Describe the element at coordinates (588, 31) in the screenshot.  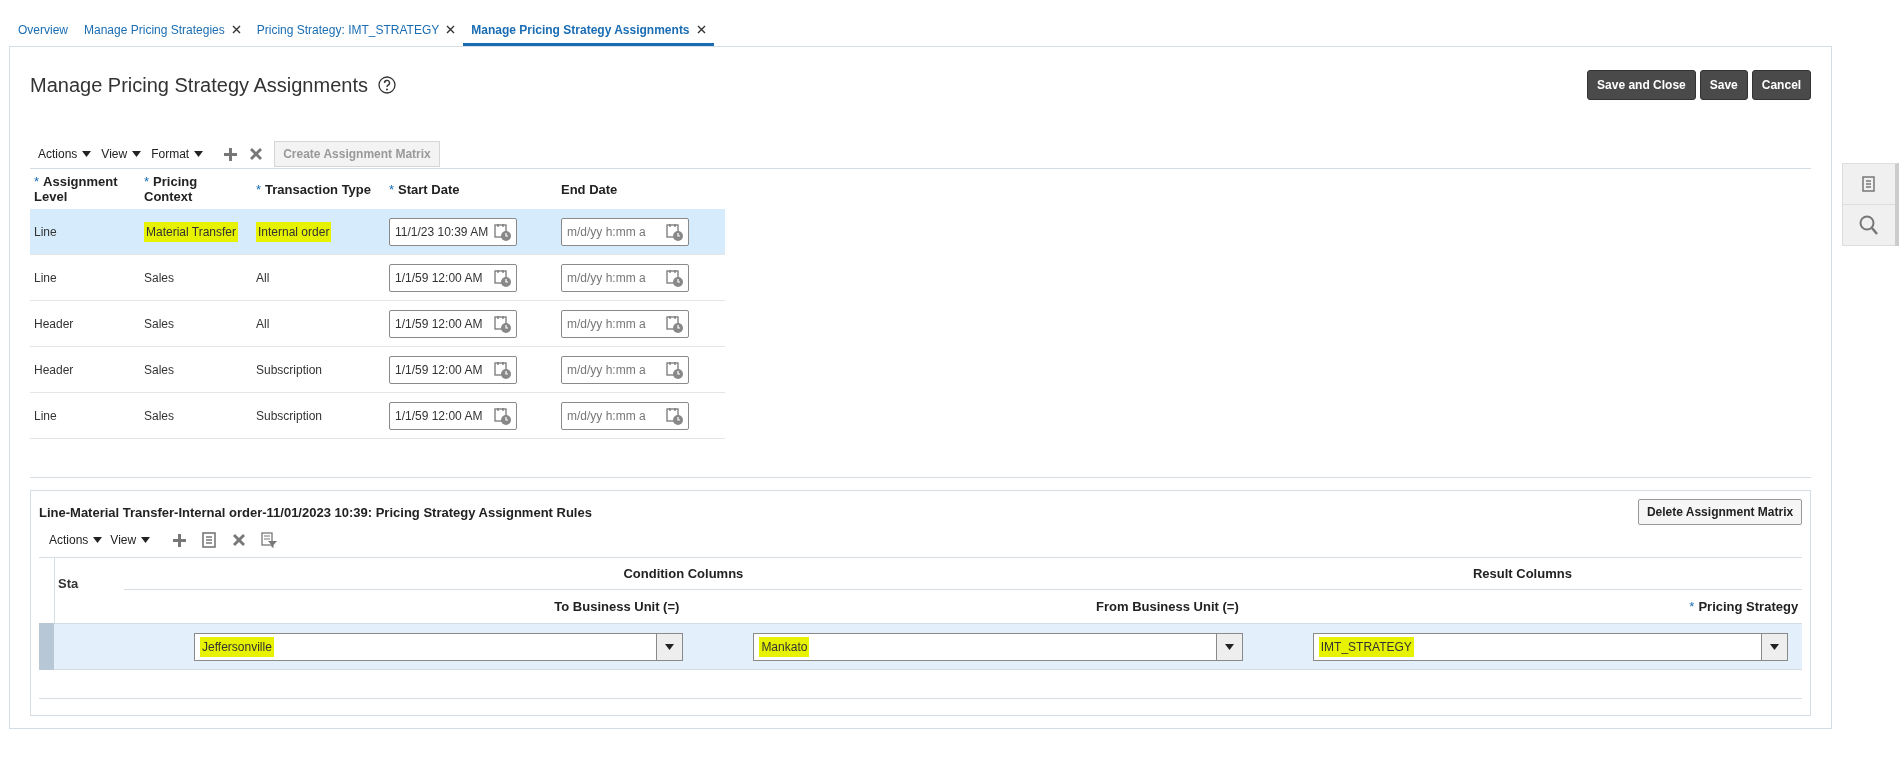
I see `tab: Manage Pricing Strategy Assignments` at that location.